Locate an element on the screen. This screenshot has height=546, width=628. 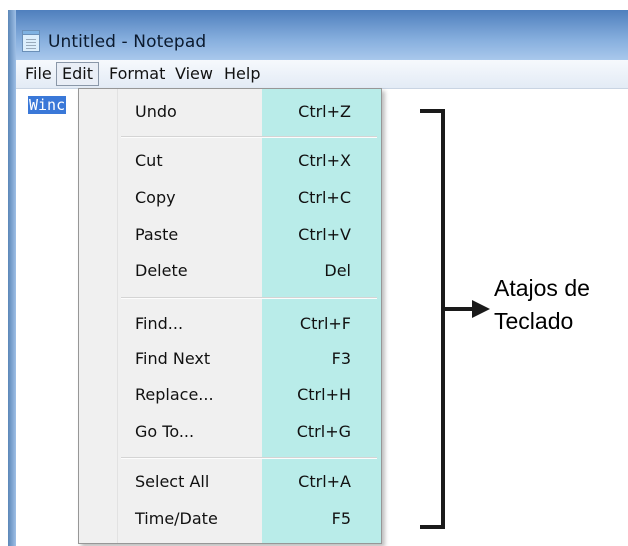
bracket-line is located at coordinates (432, 319).